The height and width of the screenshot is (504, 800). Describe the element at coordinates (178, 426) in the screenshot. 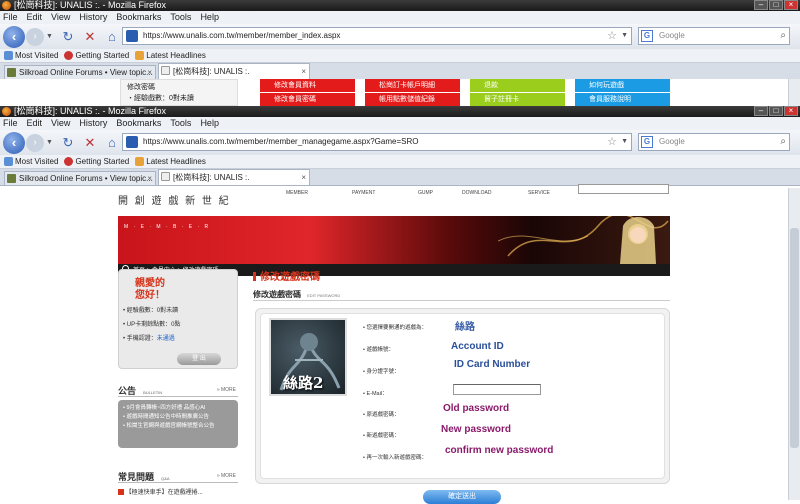

I see `bulletin-item: • 松崗生官網與遊戲官網帳號整合公告` at that location.